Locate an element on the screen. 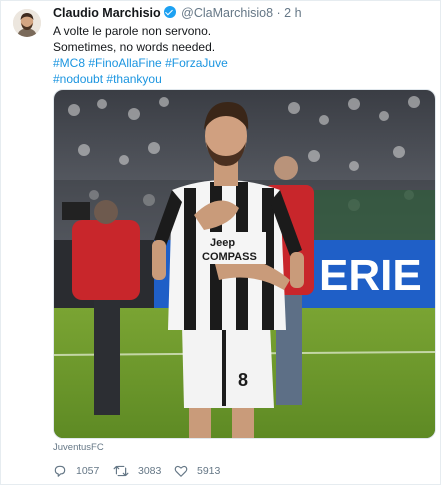  hashtag-link: #FinoAllaFine is located at coordinates (124, 63).